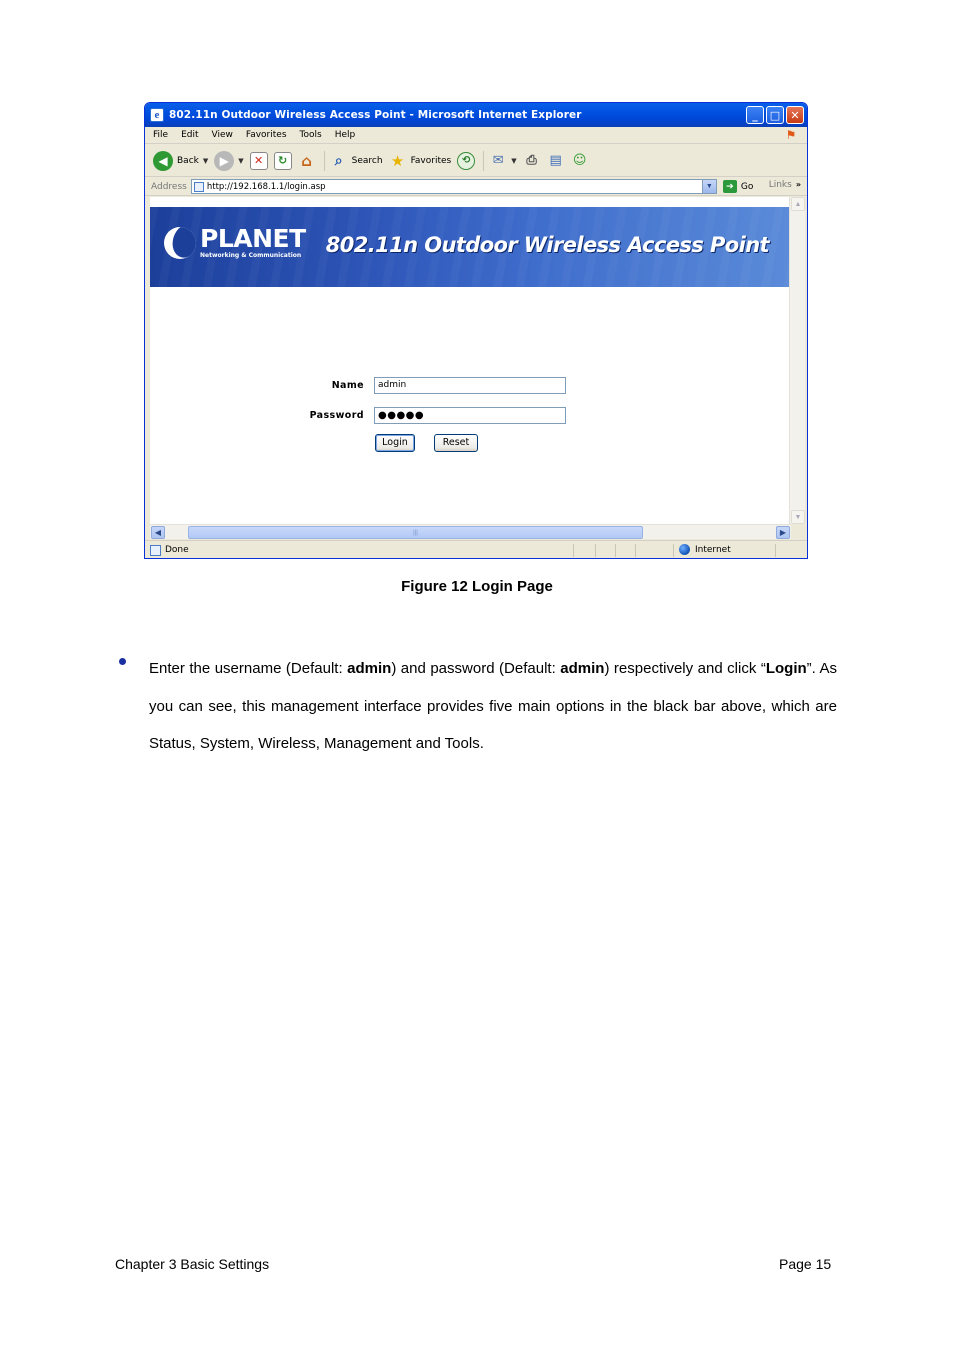  I want to click on search-label: Search, so click(367, 160).